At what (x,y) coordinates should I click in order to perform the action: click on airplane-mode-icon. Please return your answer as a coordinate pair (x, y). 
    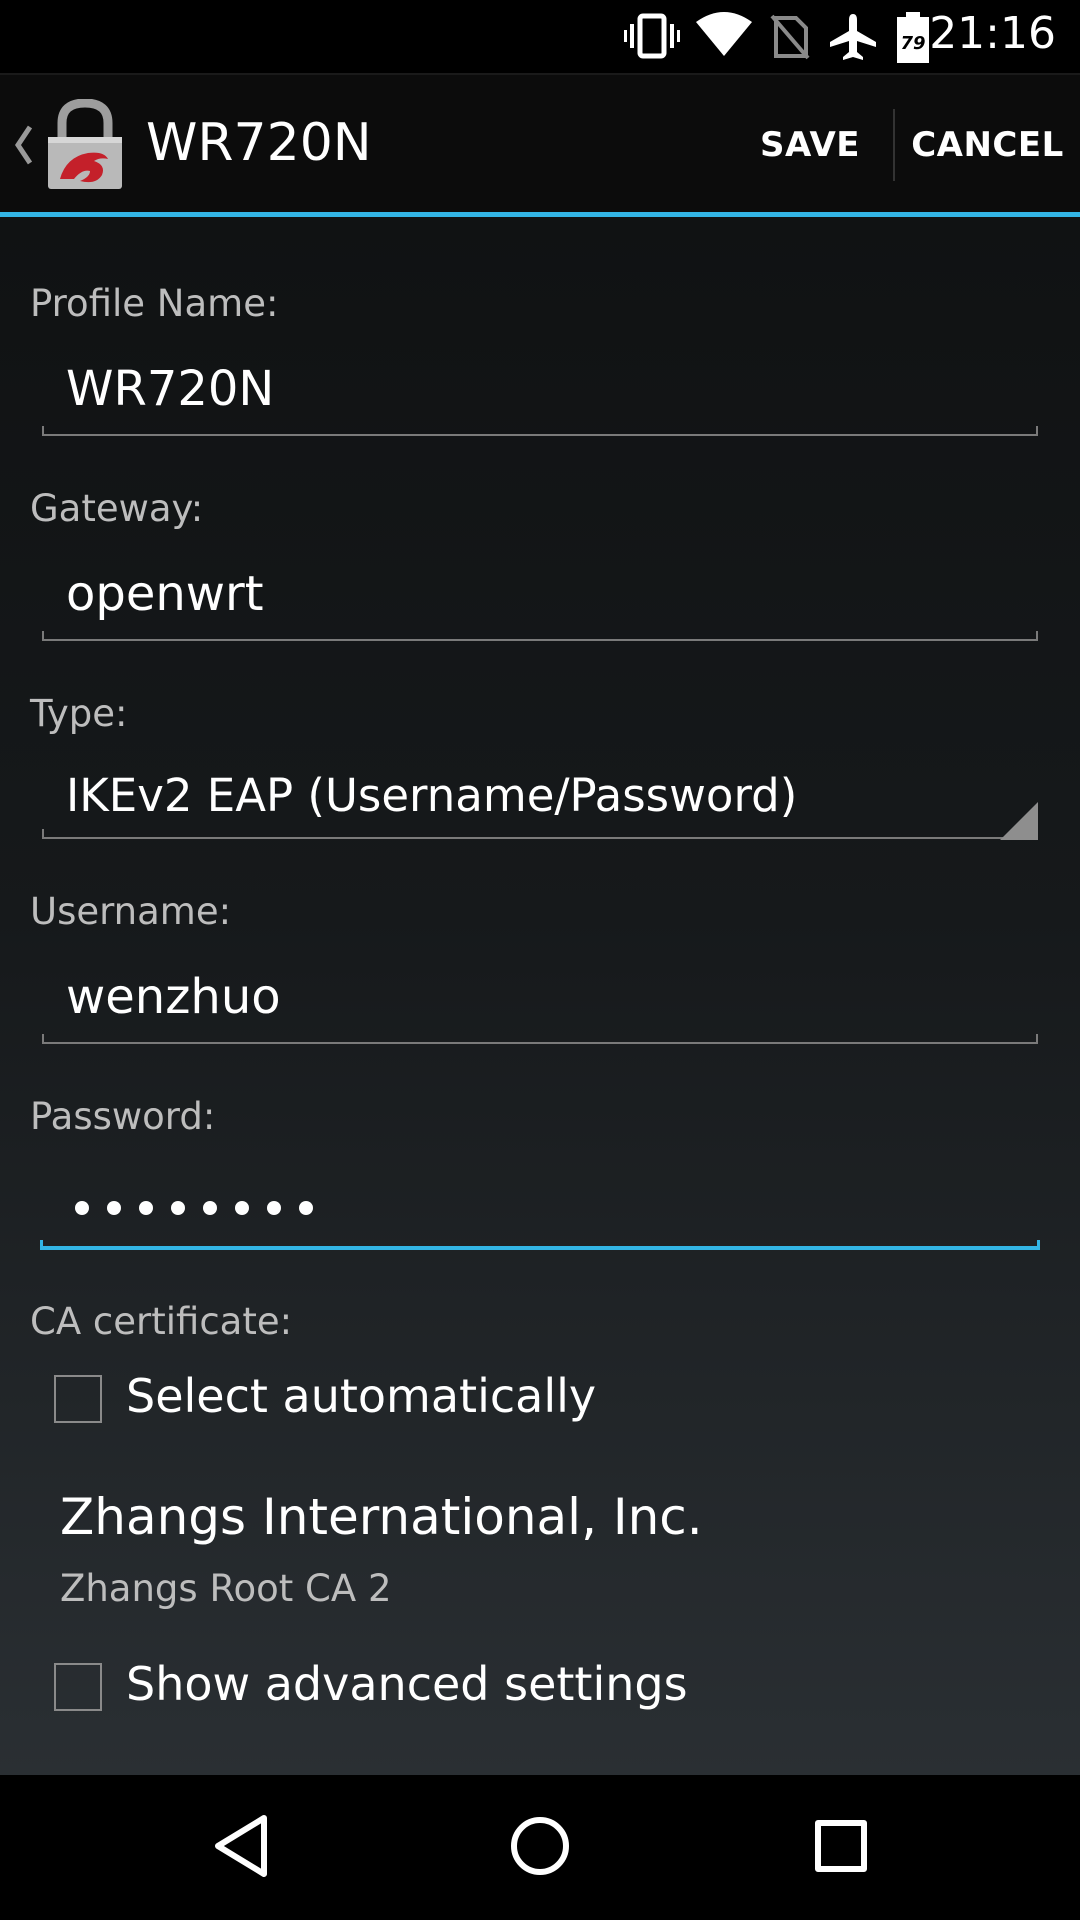
    Looking at the image, I should click on (853, 37).